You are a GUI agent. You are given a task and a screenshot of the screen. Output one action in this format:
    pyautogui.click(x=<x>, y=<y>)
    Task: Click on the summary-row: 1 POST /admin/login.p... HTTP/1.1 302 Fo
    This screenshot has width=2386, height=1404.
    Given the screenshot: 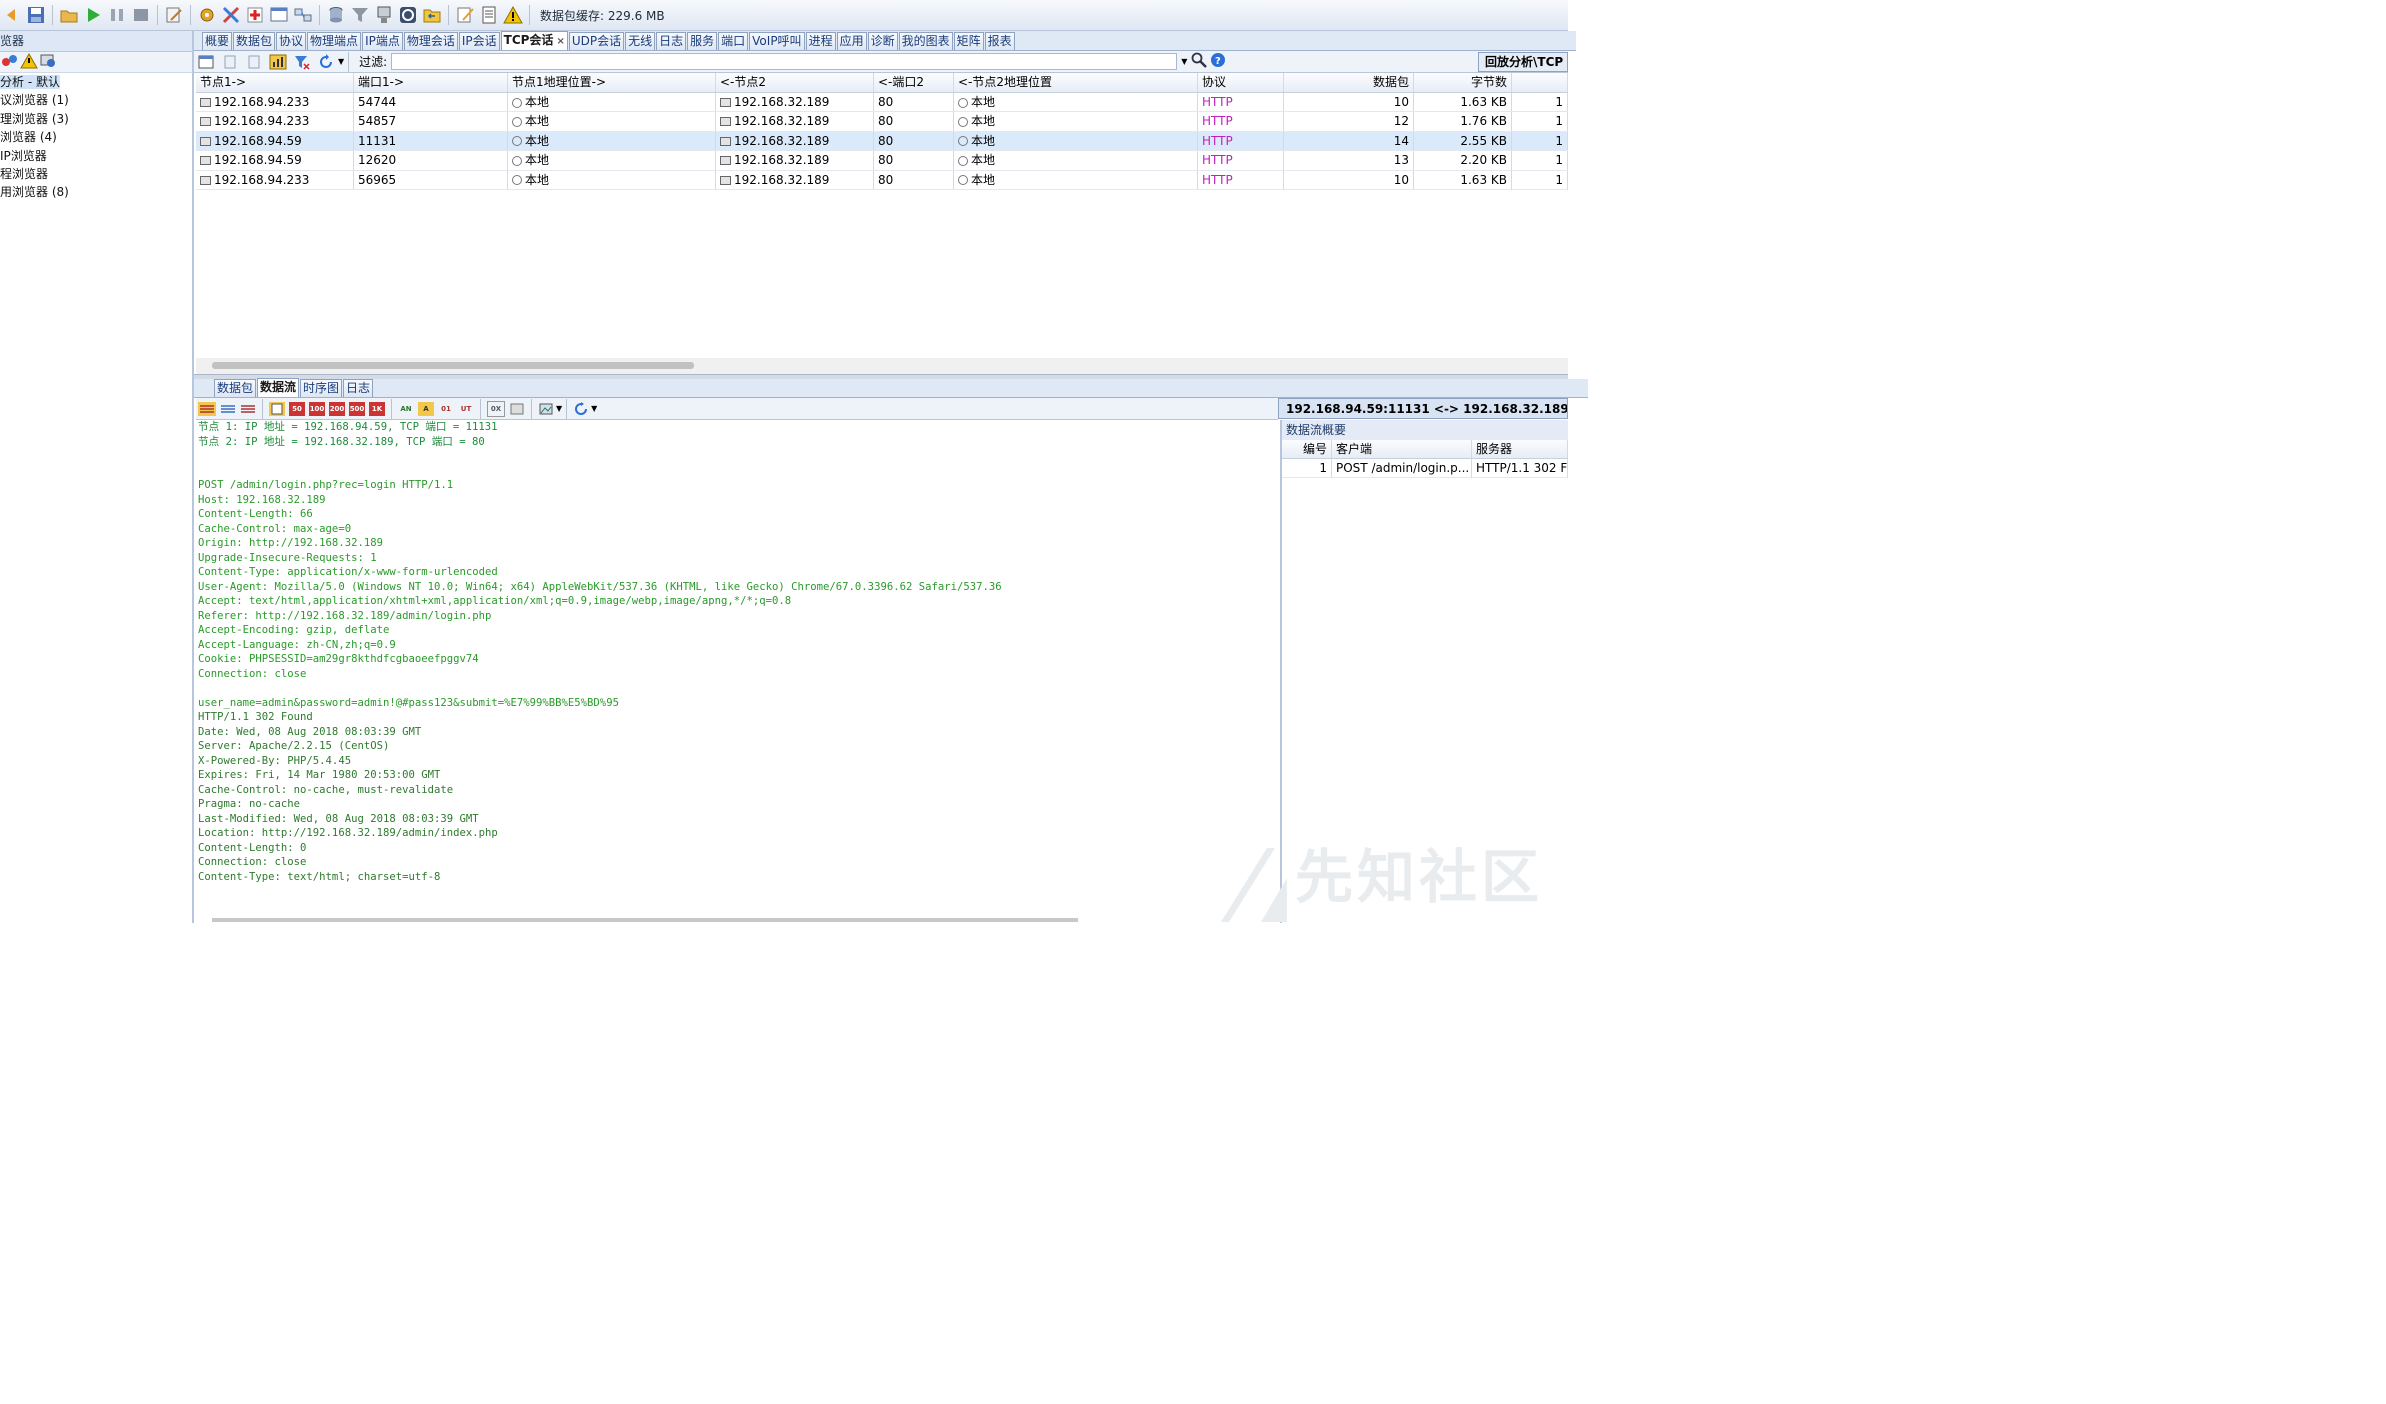 What is the action you would take?
    pyautogui.click(x=1425, y=468)
    